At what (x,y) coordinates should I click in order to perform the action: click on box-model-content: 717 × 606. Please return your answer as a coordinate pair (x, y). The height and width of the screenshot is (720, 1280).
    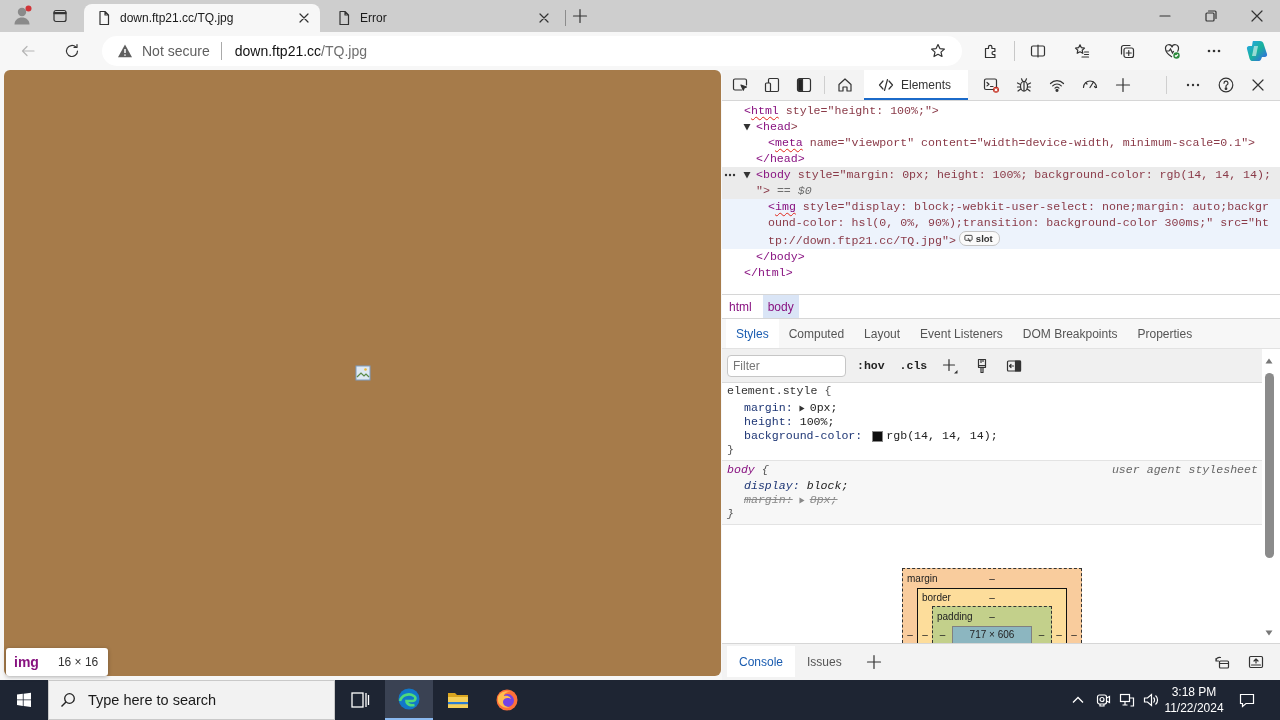
    Looking at the image, I should click on (992, 634).